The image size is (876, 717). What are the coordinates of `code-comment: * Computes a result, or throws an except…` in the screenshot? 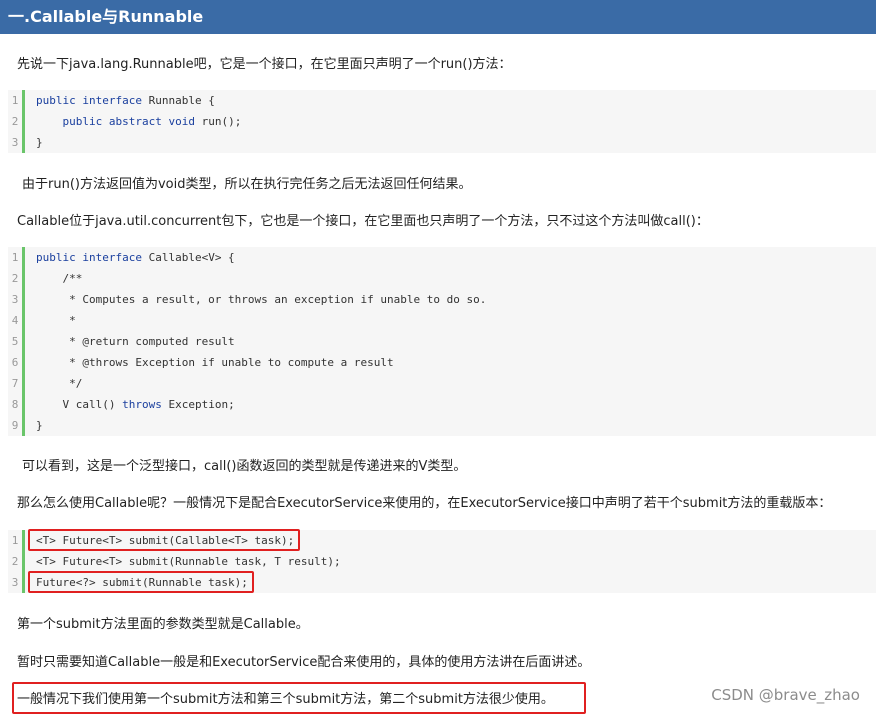 It's located at (261, 299).